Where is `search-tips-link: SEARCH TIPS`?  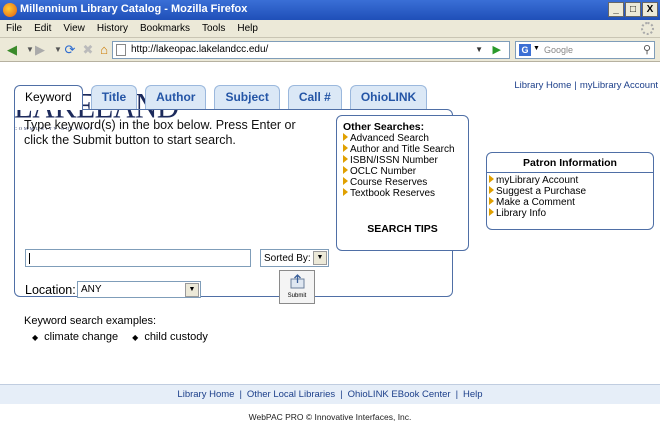
search-tips-link: SEARCH TIPS is located at coordinates (402, 229).